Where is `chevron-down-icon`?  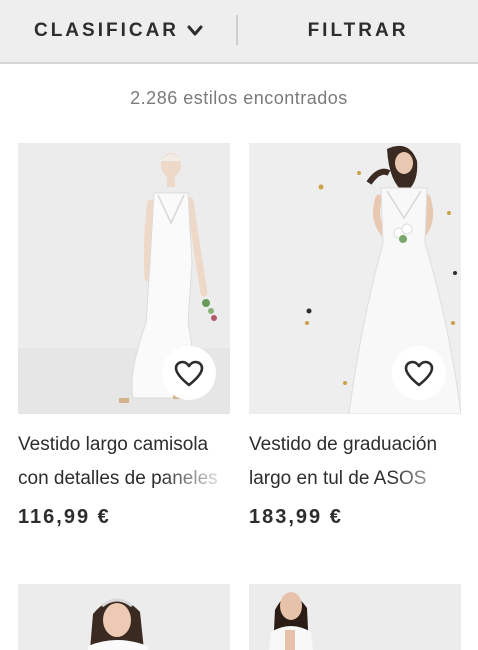
chevron-down-icon is located at coordinates (195, 30).